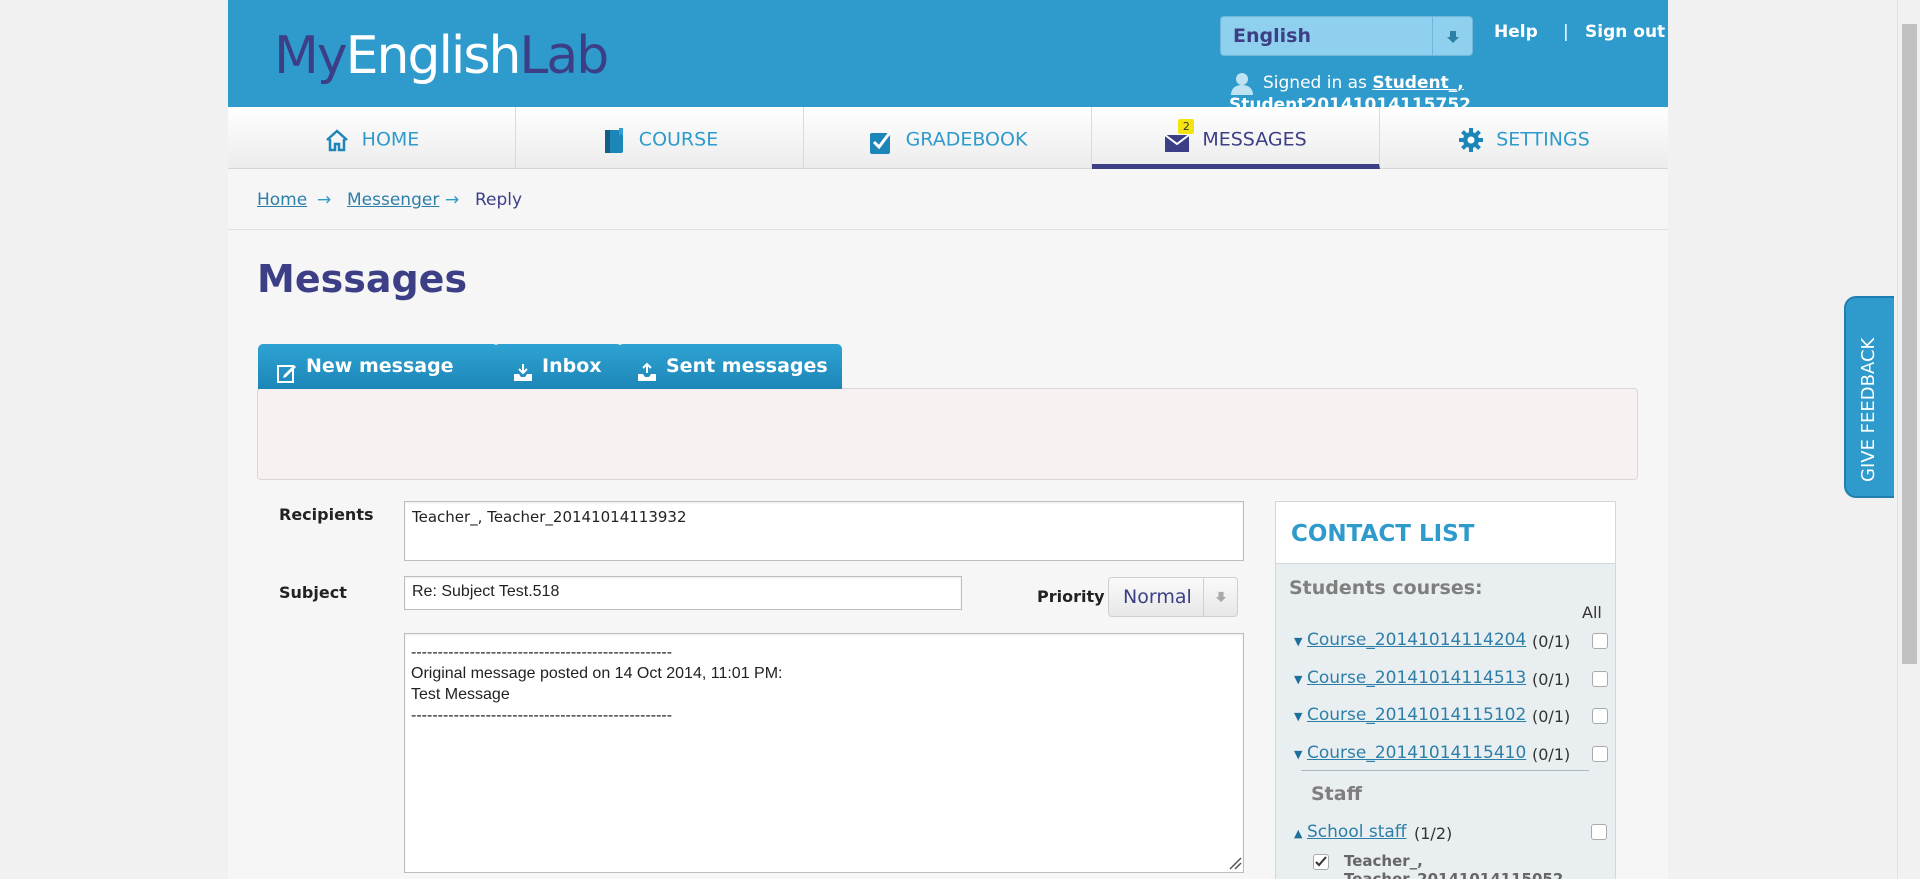 This screenshot has width=1920, height=879. I want to click on compose-icon, so click(287, 369).